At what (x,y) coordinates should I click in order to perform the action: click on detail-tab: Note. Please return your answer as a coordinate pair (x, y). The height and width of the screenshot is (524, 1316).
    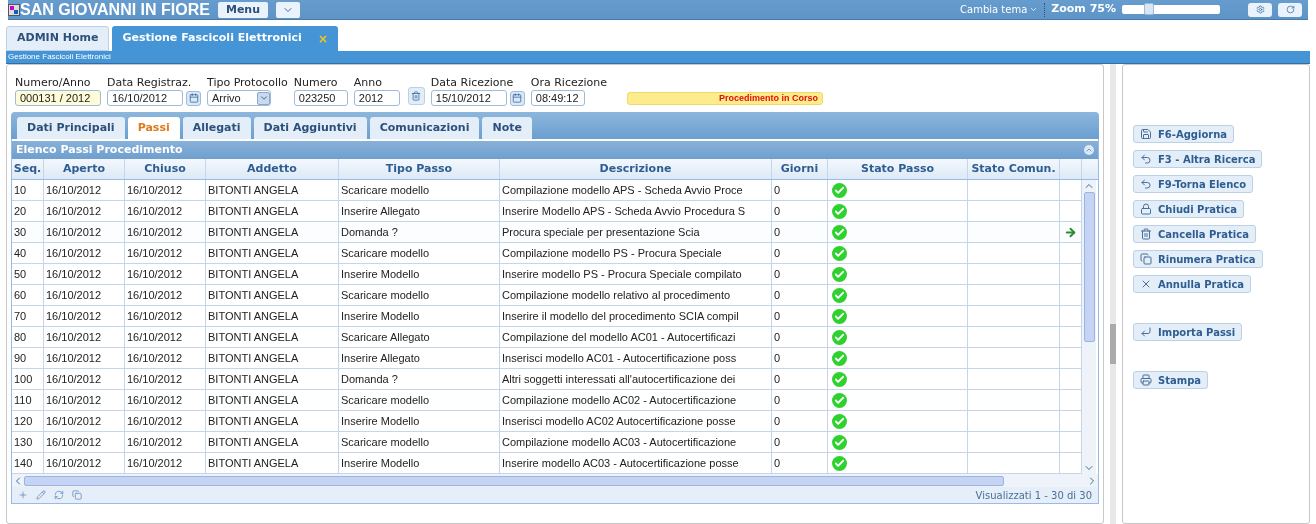
    Looking at the image, I should click on (507, 128).